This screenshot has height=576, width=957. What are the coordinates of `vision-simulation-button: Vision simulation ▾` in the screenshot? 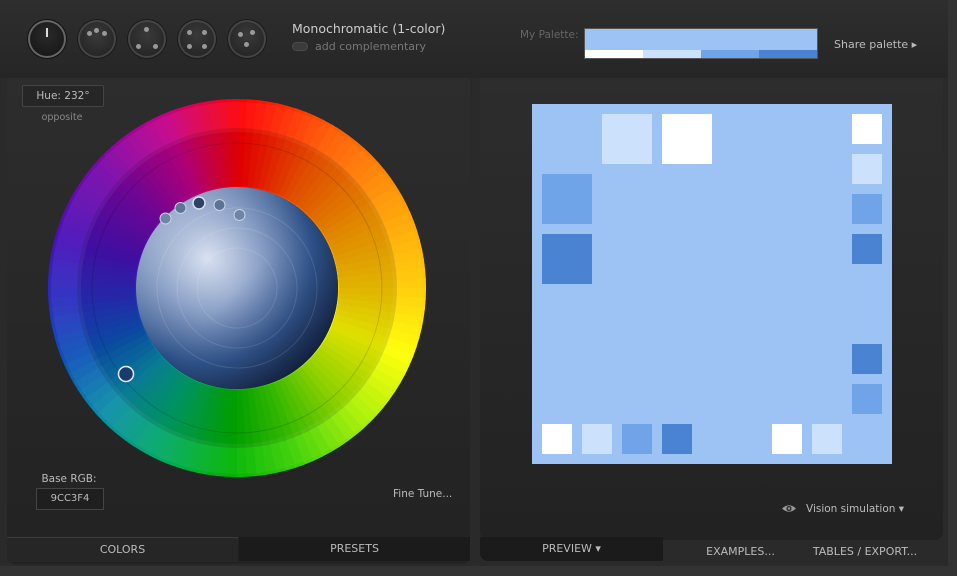 It's located at (855, 509).